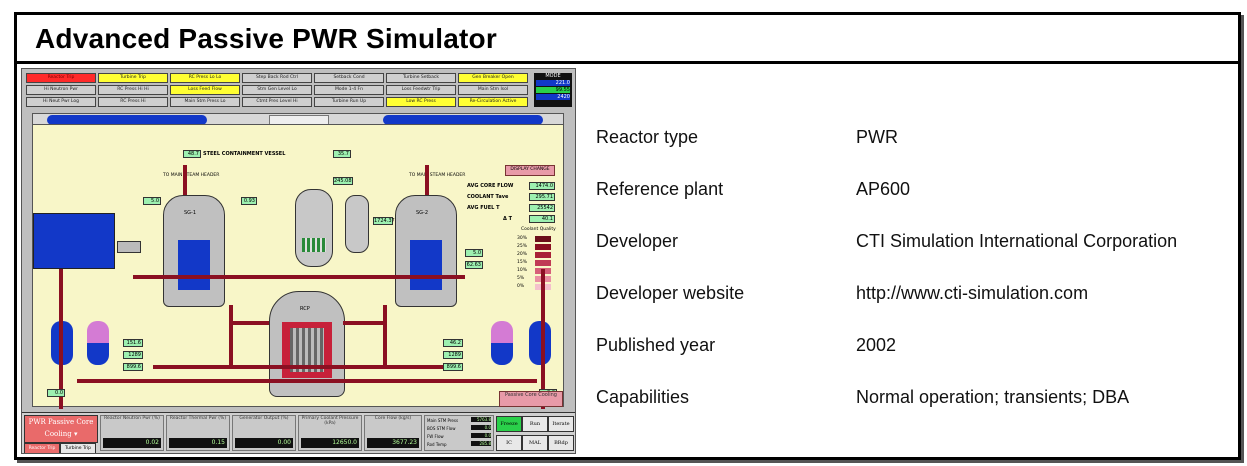  Describe the element at coordinates (543, 247) in the screenshot. I see `quality-scale-swatch` at that location.